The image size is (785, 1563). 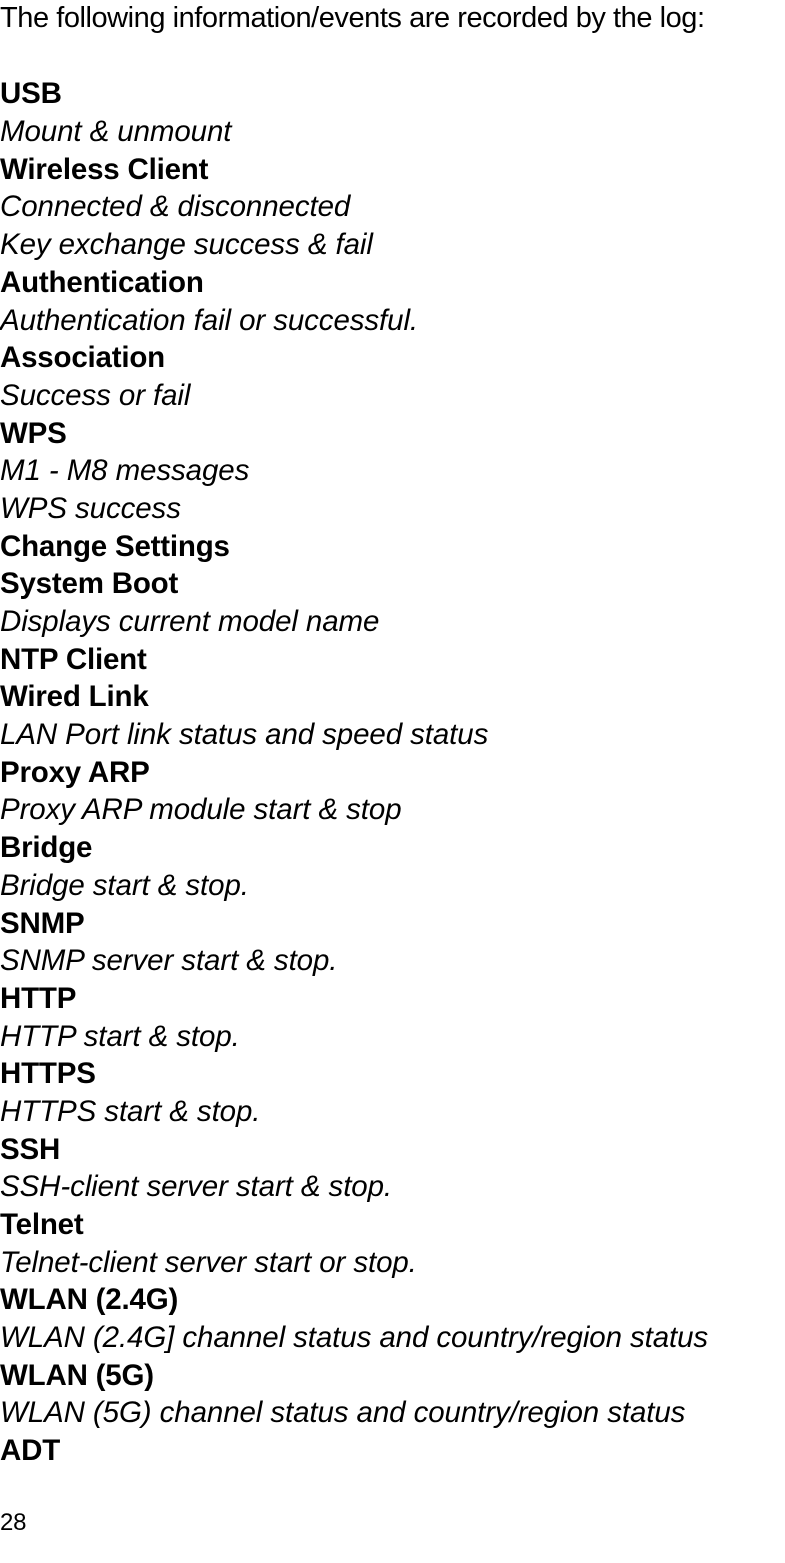 I want to click on event-heading: Bridge, so click(x=46, y=848).